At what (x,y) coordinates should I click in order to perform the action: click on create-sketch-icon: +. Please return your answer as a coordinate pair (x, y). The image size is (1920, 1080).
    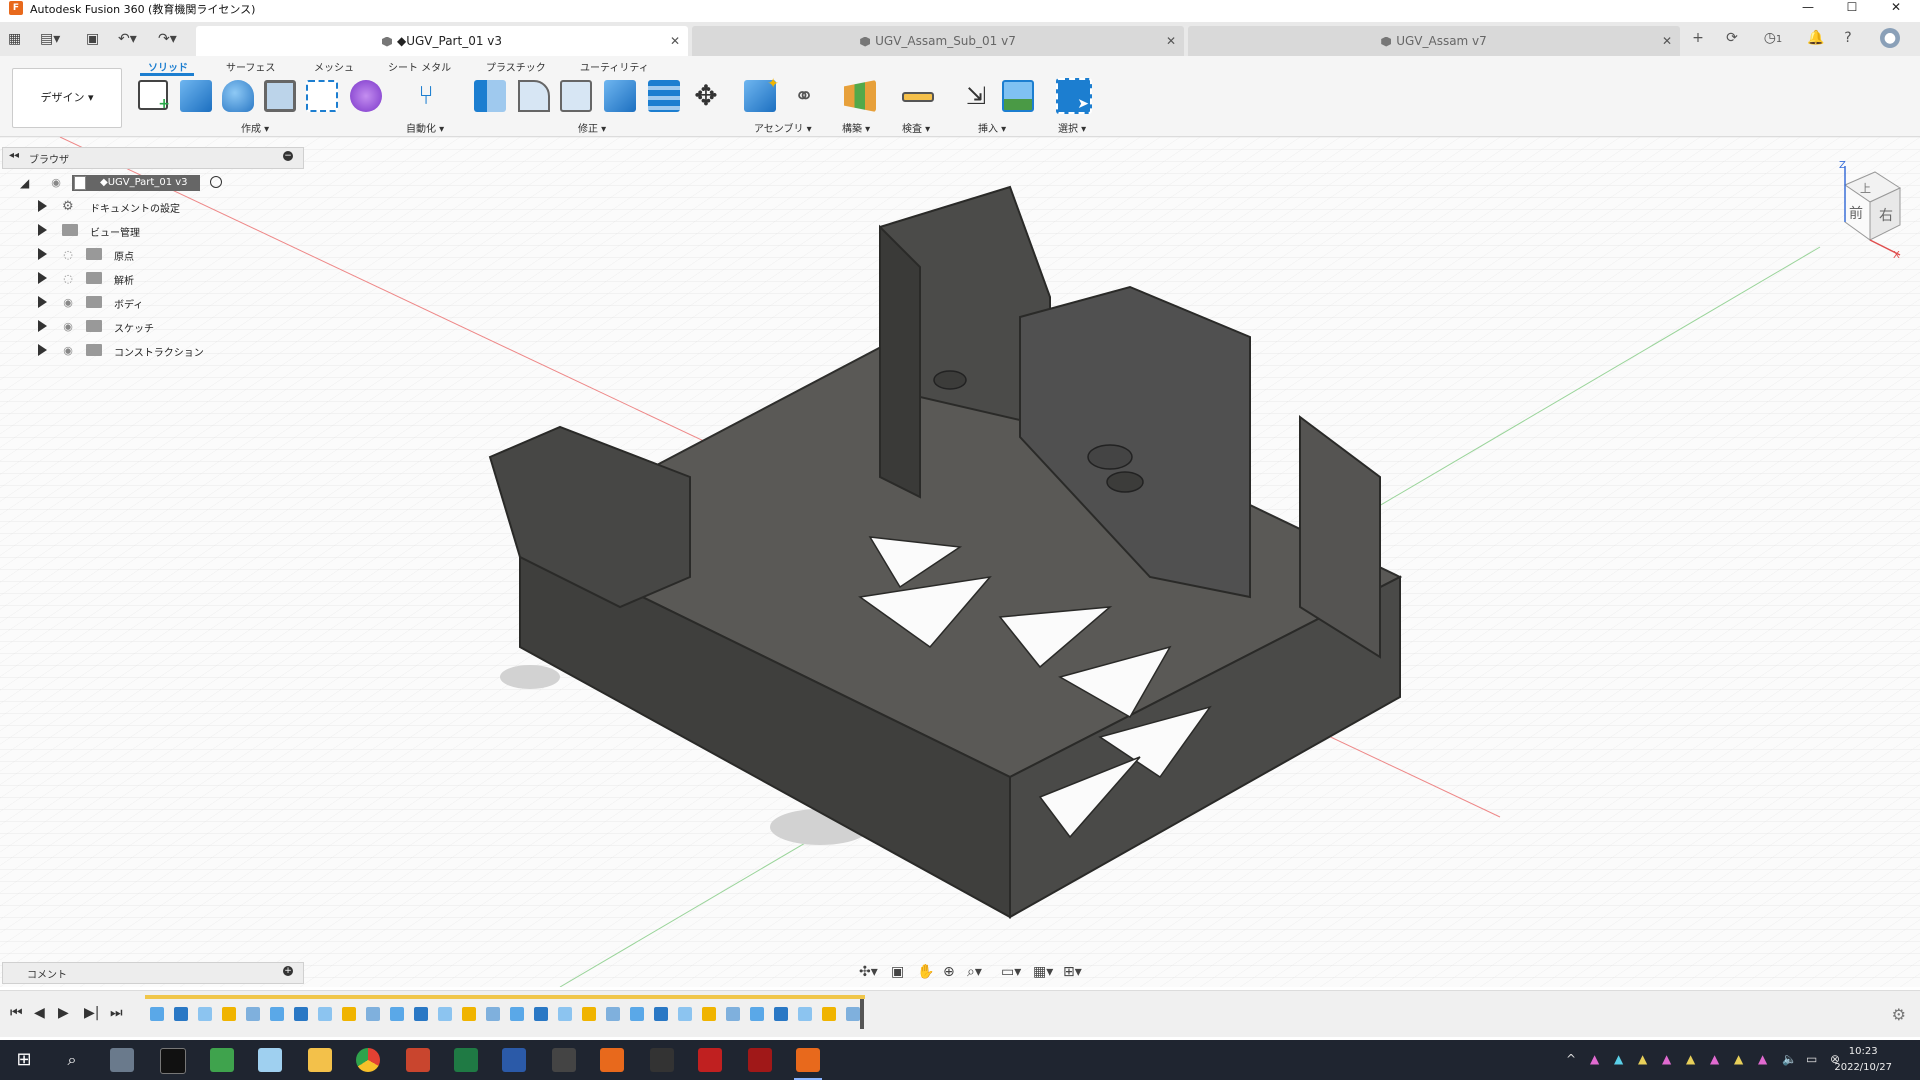
    Looking at the image, I should click on (154, 96).